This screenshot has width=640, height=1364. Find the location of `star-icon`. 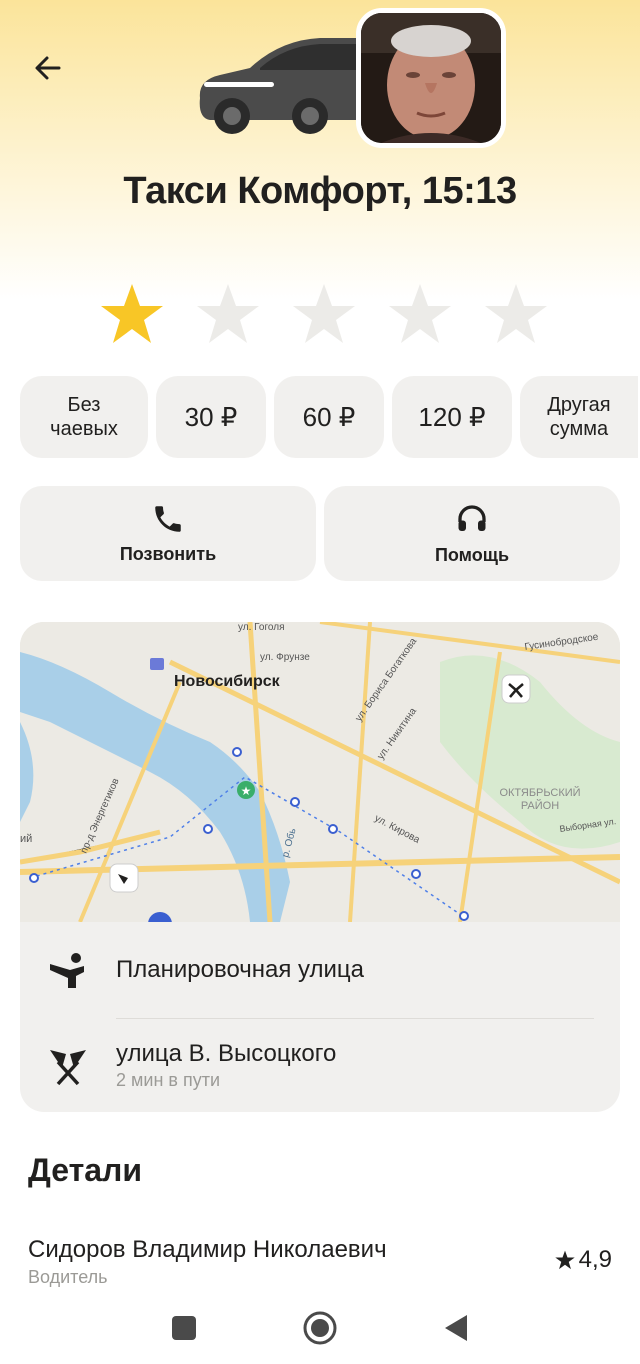

star-icon is located at coordinates (564, 1260).